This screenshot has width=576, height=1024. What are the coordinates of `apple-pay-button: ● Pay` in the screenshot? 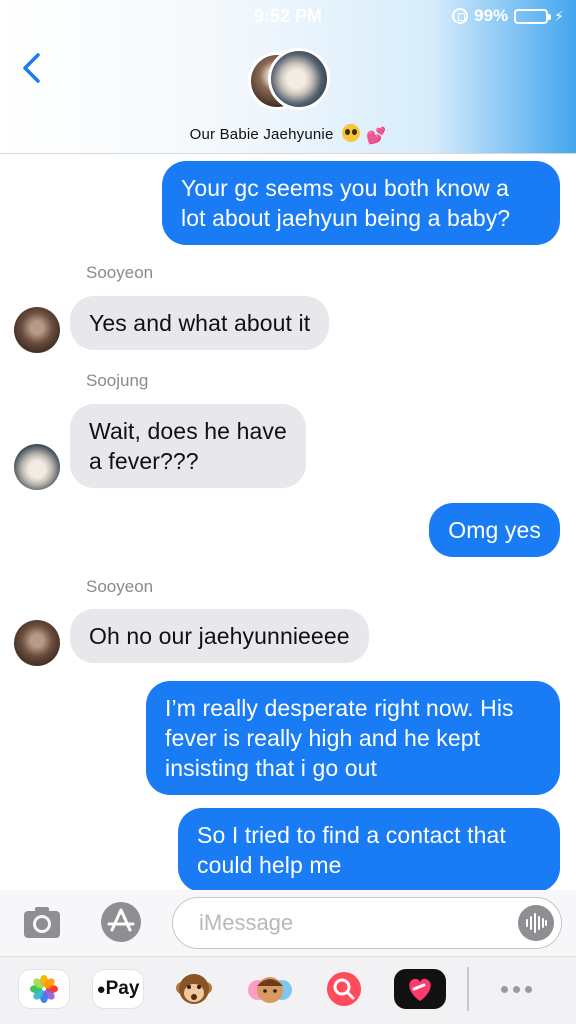 It's located at (118, 989).